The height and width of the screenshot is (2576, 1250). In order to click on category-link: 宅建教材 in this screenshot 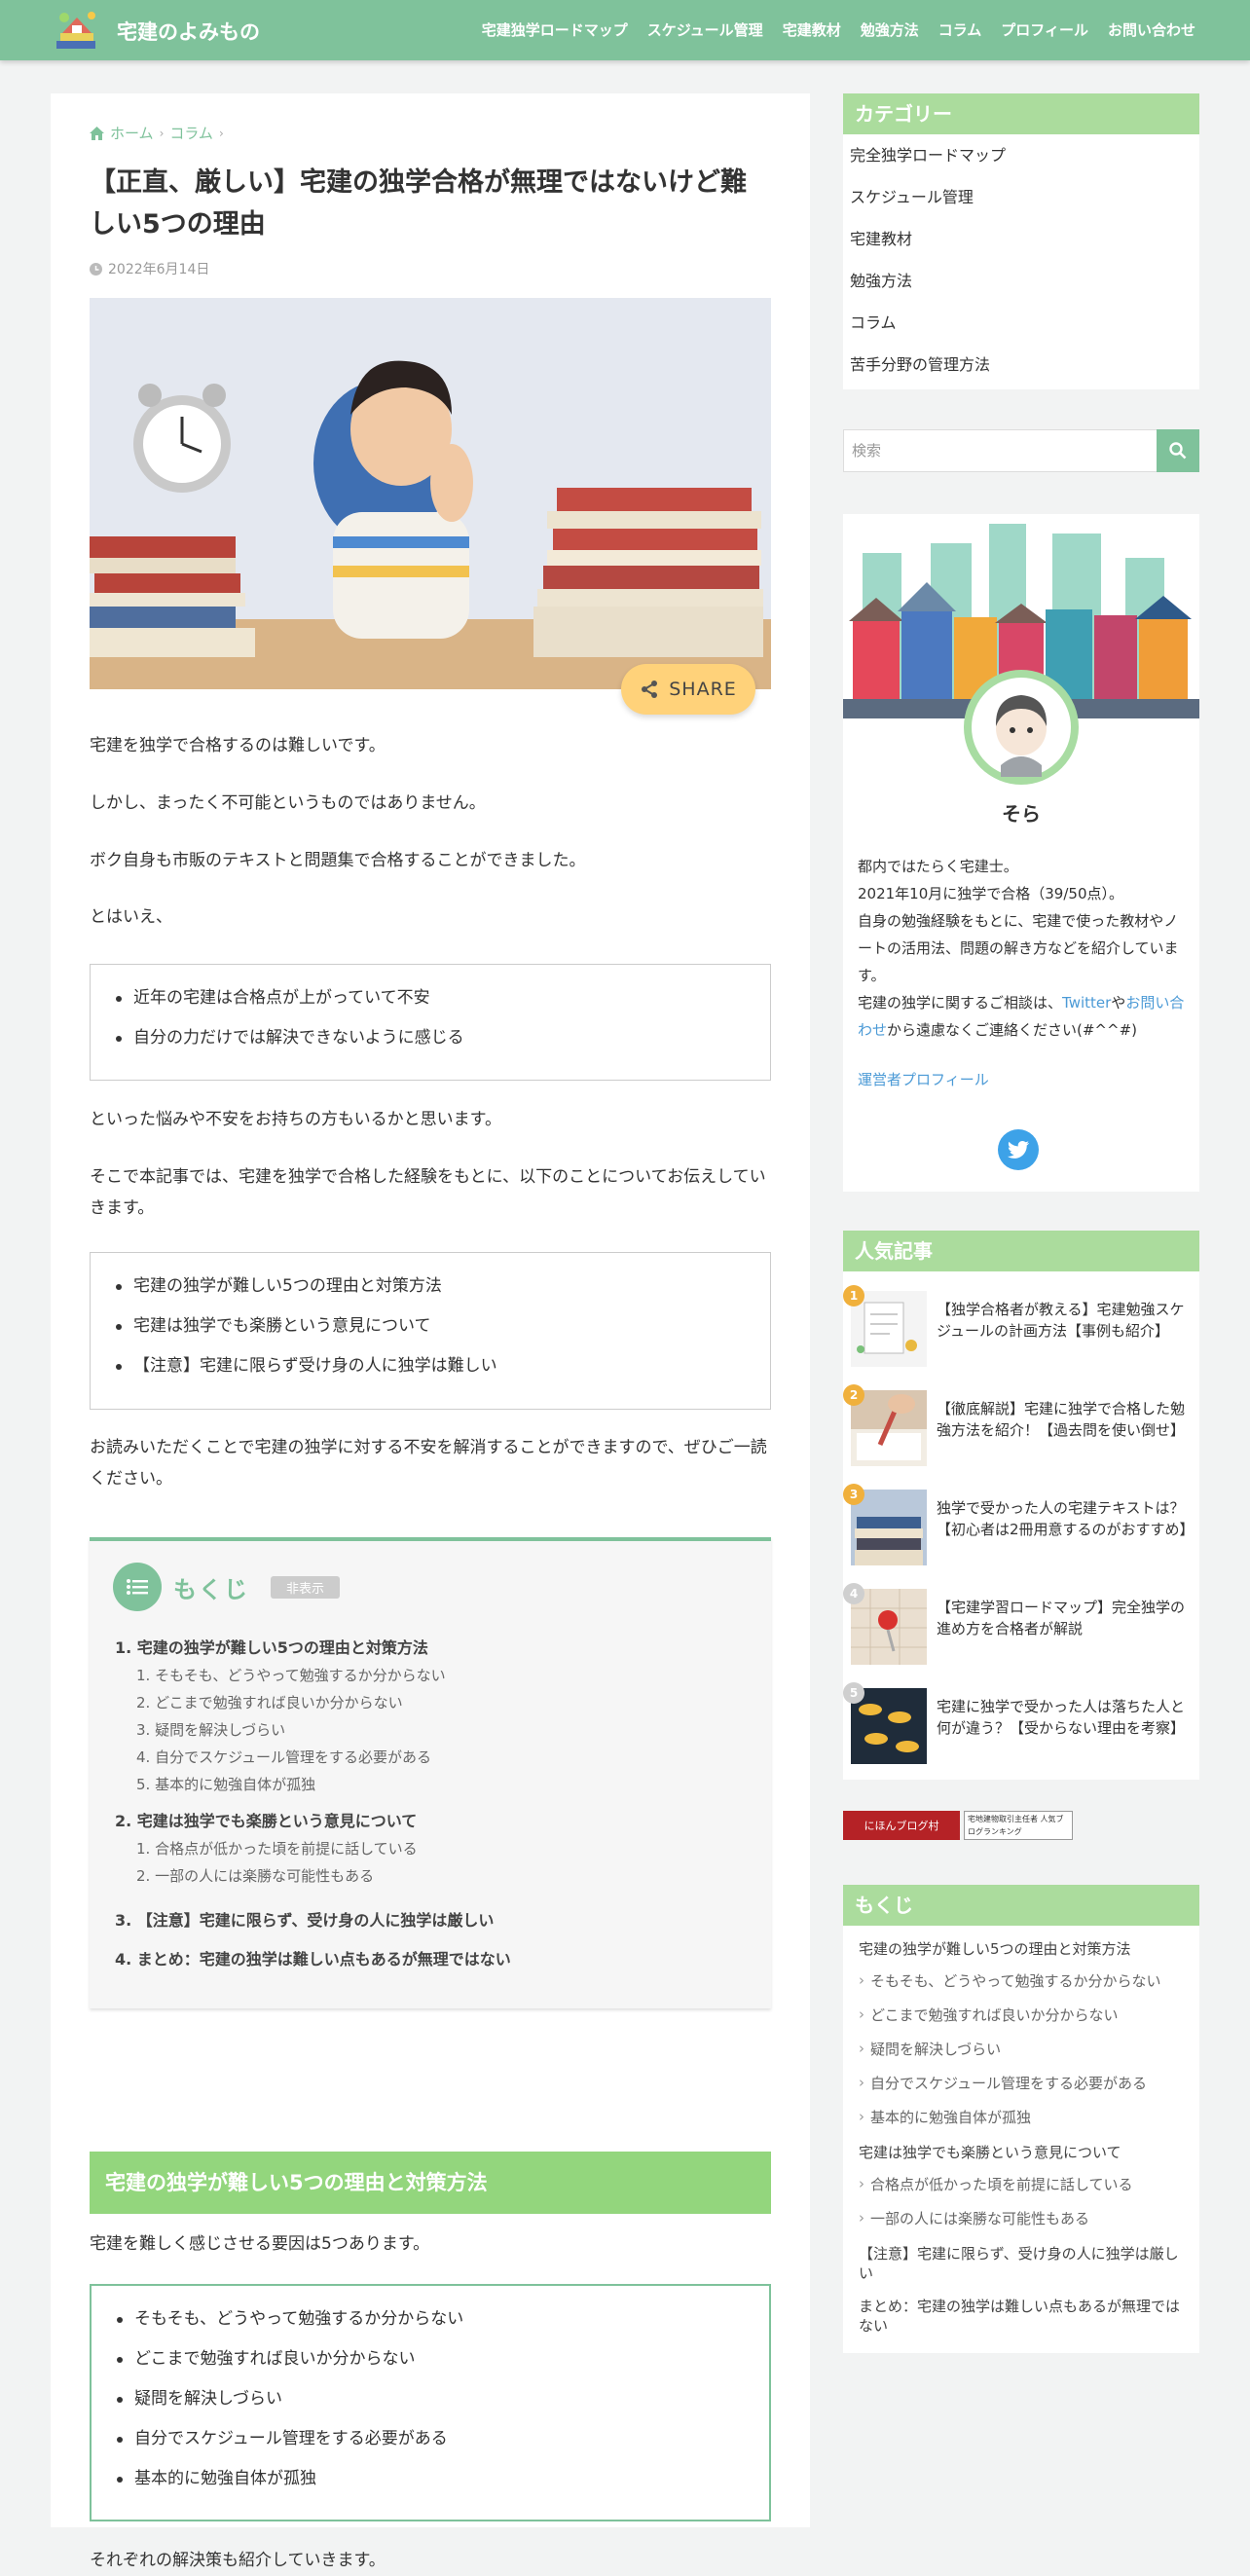, I will do `click(1021, 239)`.